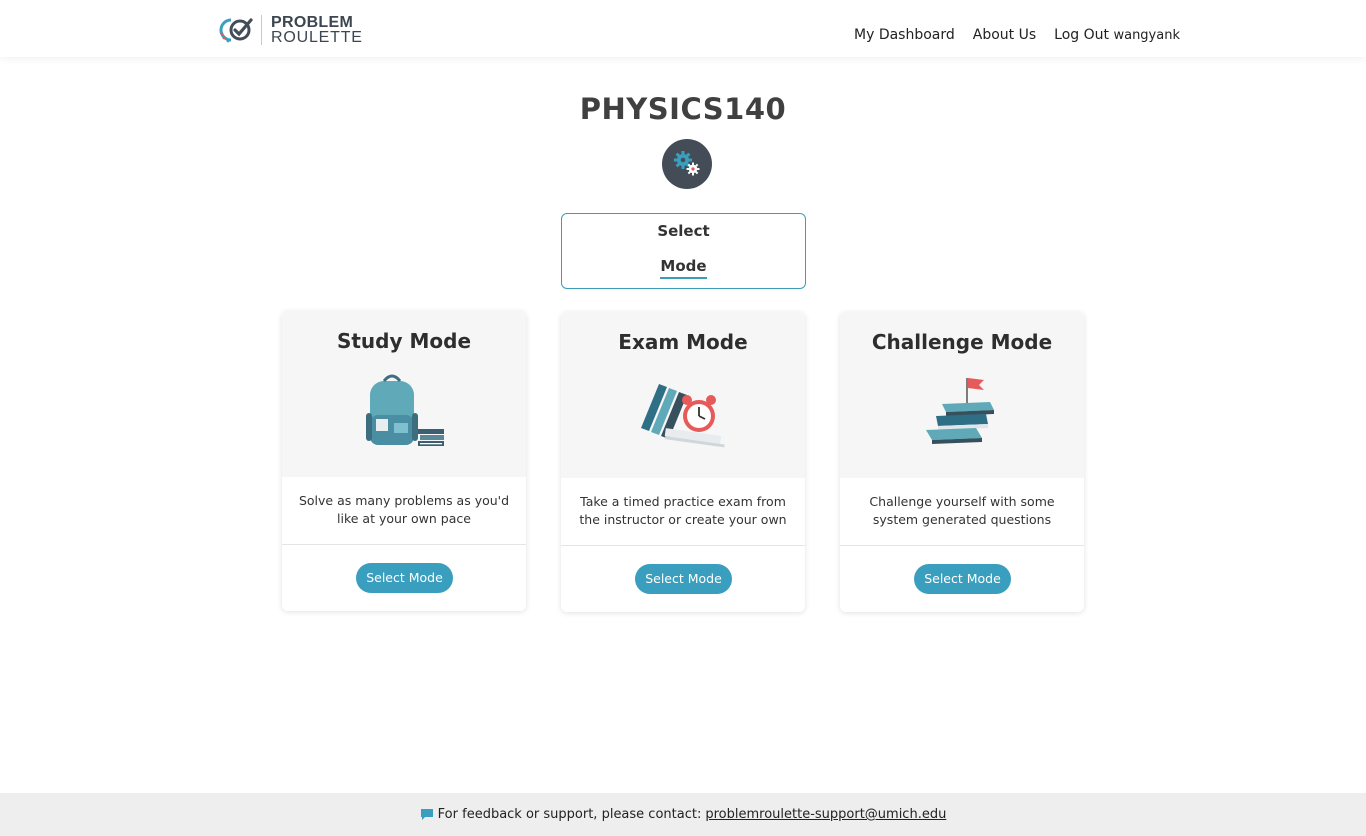 The image size is (1366, 836). I want to click on book-stack-flag-icon, so click(960, 411).